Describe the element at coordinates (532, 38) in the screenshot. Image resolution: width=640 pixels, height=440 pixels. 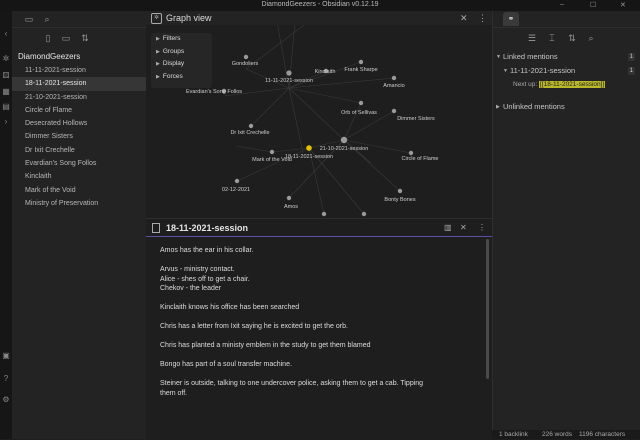
I see `collapse-results-icon: ☰` at that location.